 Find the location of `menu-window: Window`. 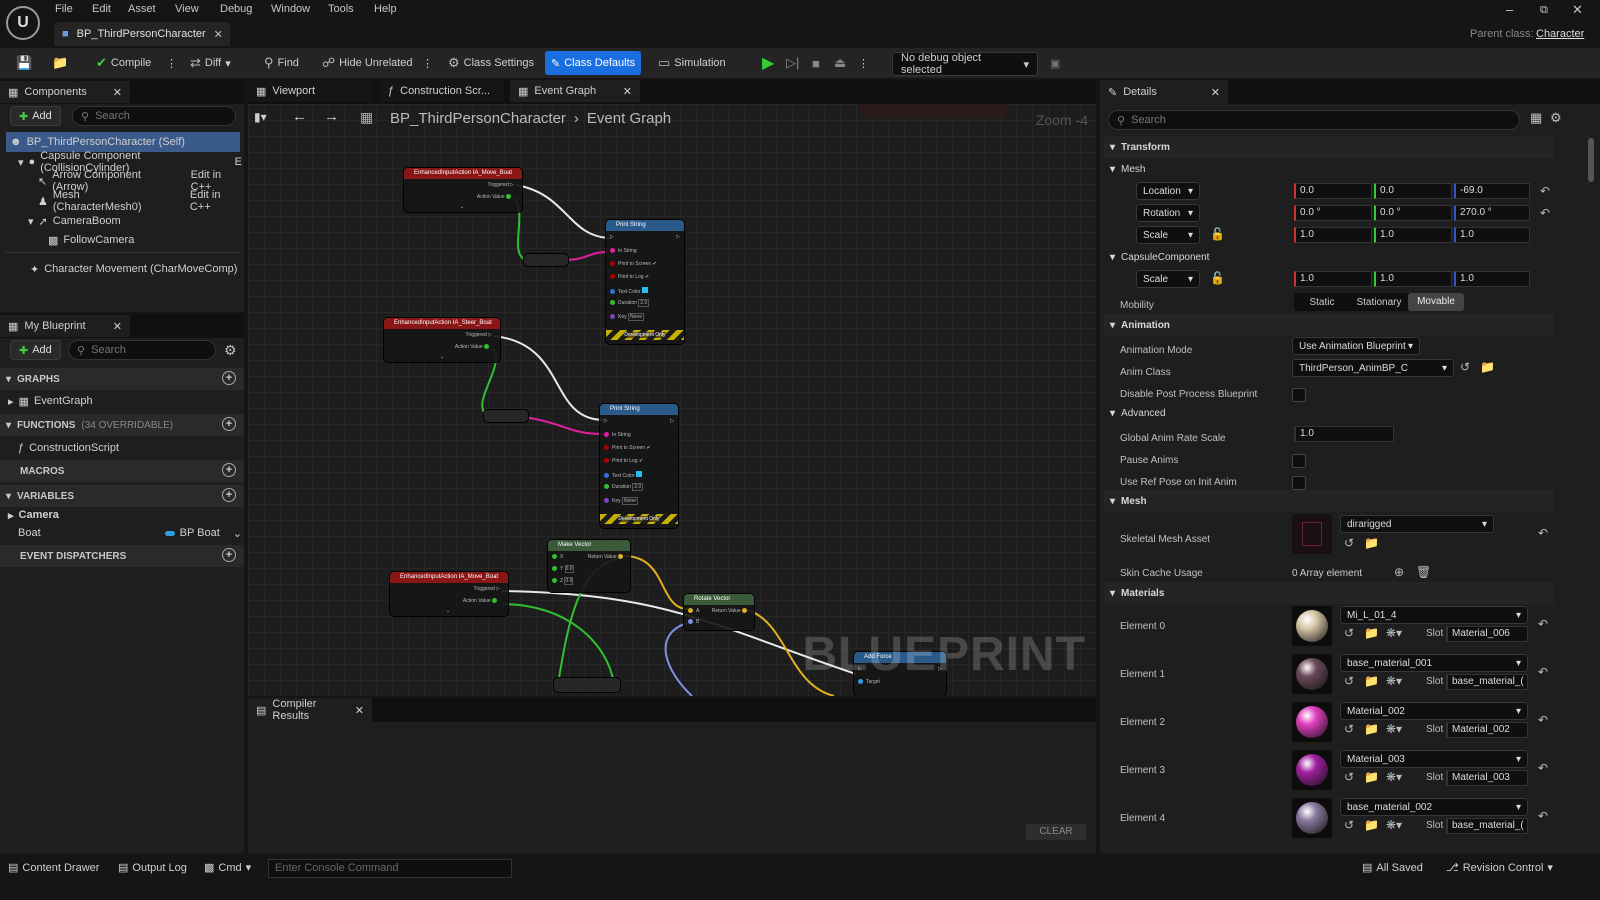

menu-window: Window is located at coordinates (290, 9).